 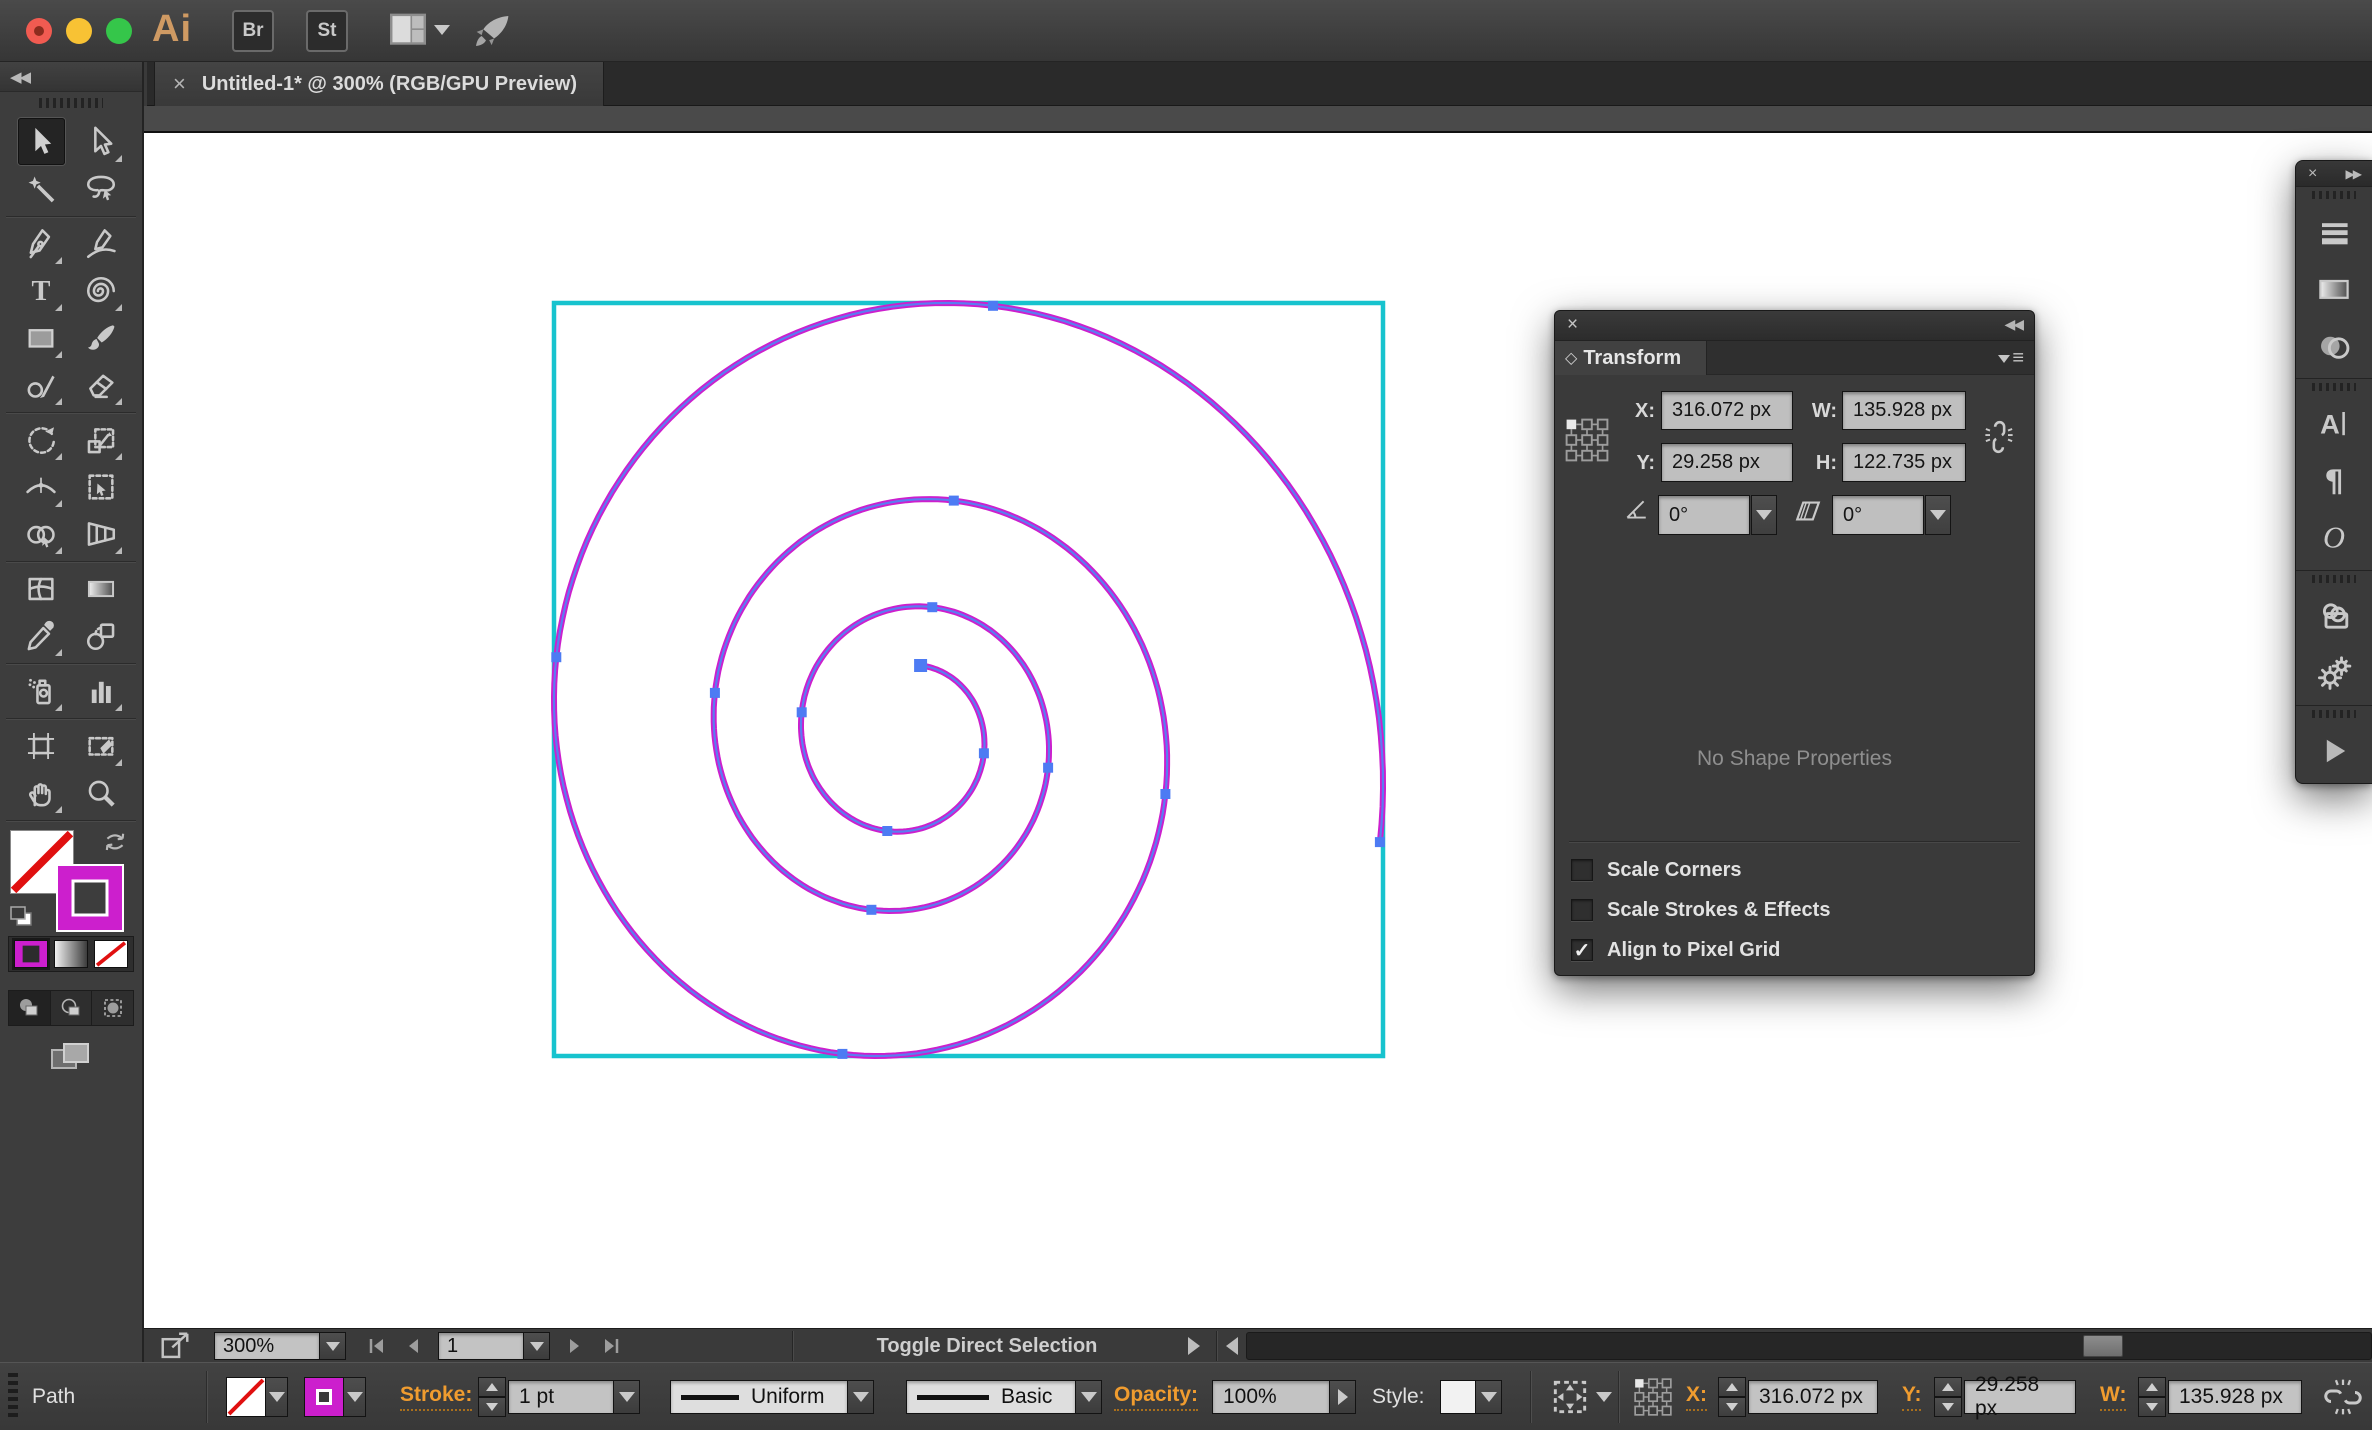 What do you see at coordinates (1582, 950) in the screenshot?
I see `checkbox-box: ✓` at bounding box center [1582, 950].